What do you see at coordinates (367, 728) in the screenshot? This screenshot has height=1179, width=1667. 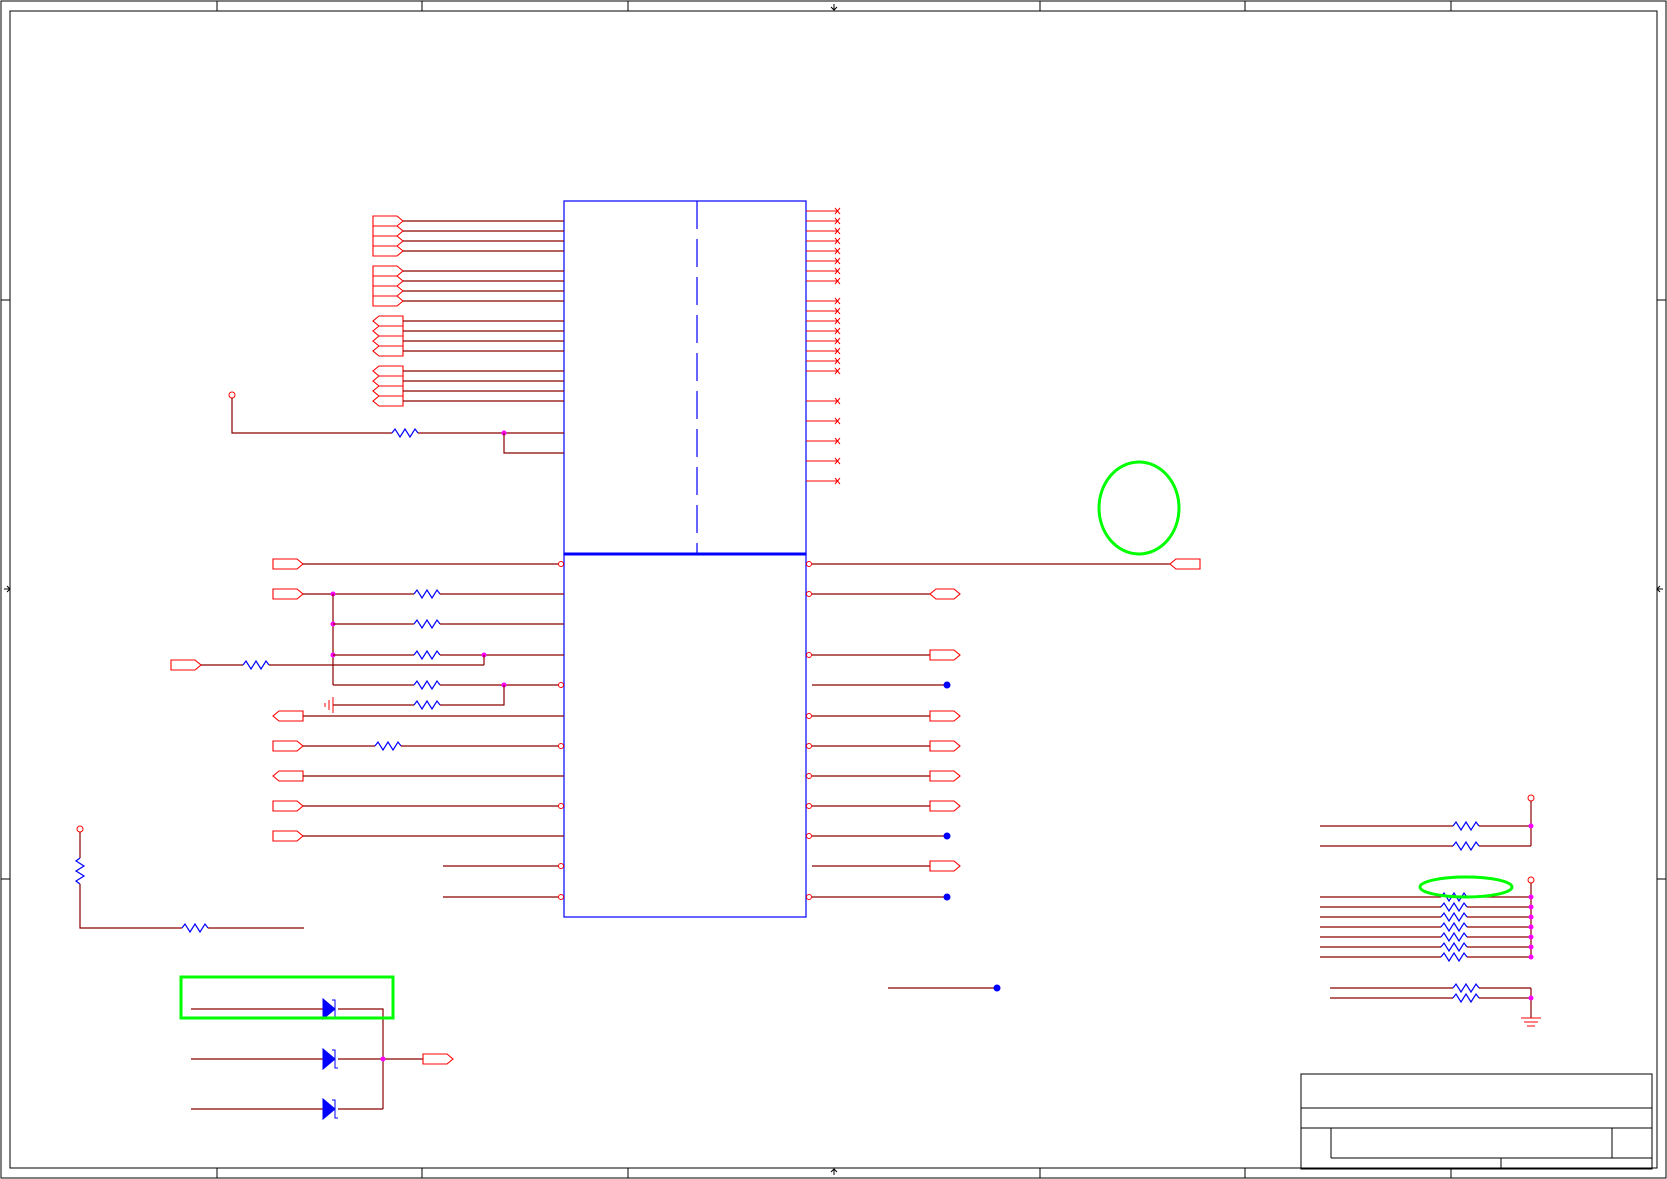 I see `lower-left-signals` at bounding box center [367, 728].